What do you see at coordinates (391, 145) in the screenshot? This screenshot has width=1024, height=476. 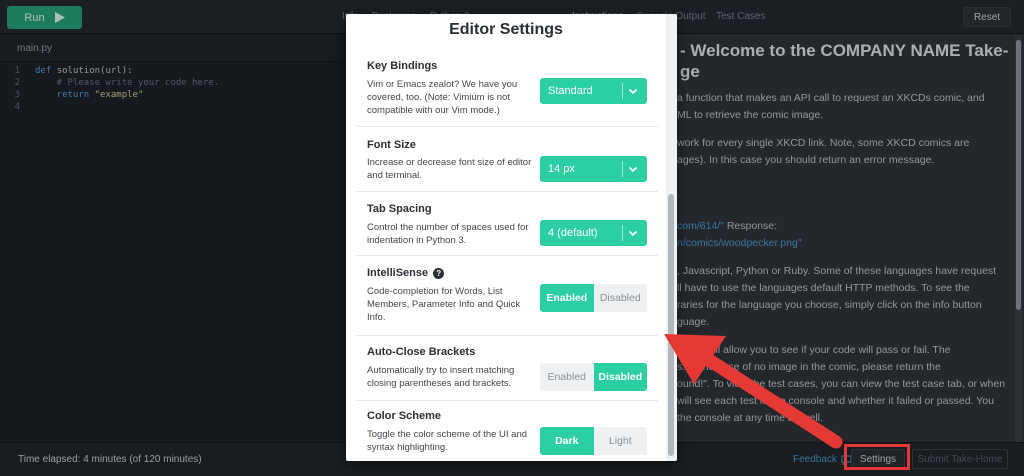 I see `font-size-title: Font Size` at bounding box center [391, 145].